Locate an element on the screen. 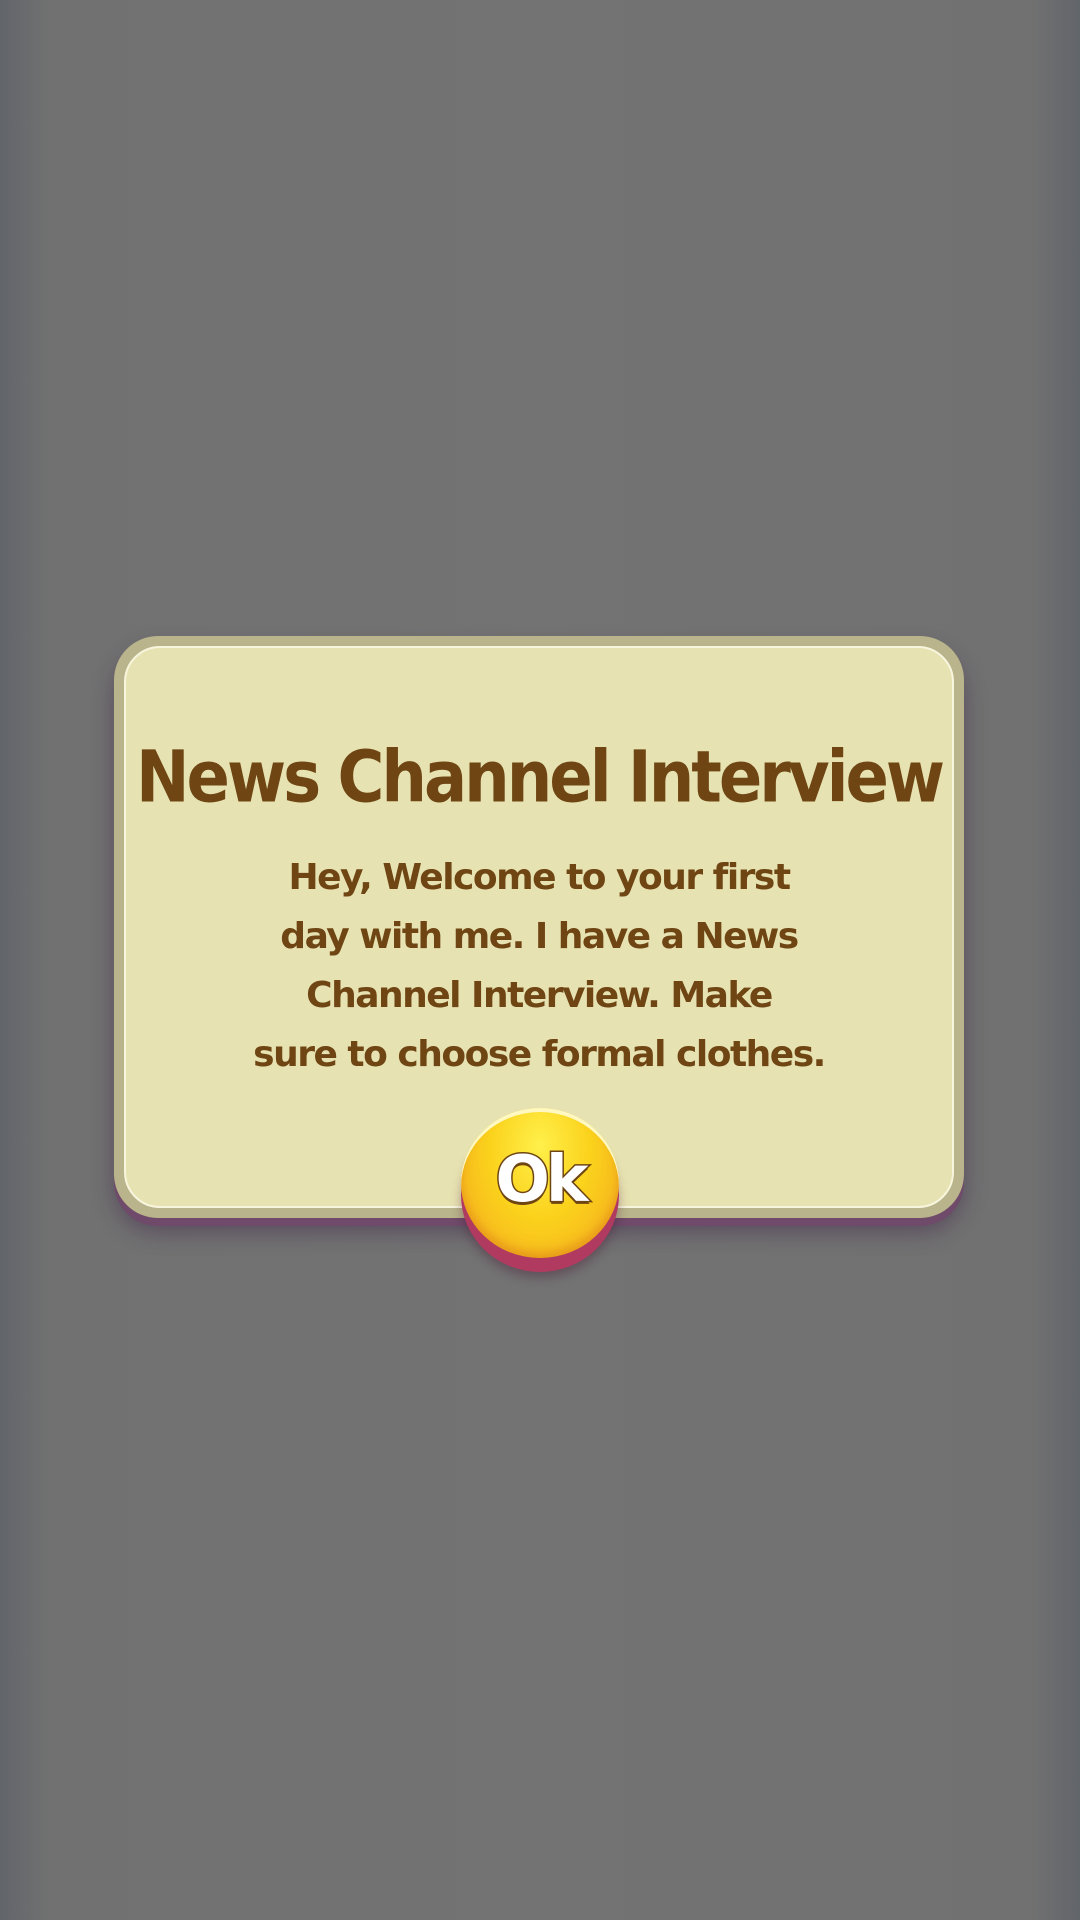 Image resolution: width=1080 pixels, height=1920 pixels. message-line: Channel Interview. Make is located at coordinates (539, 995).